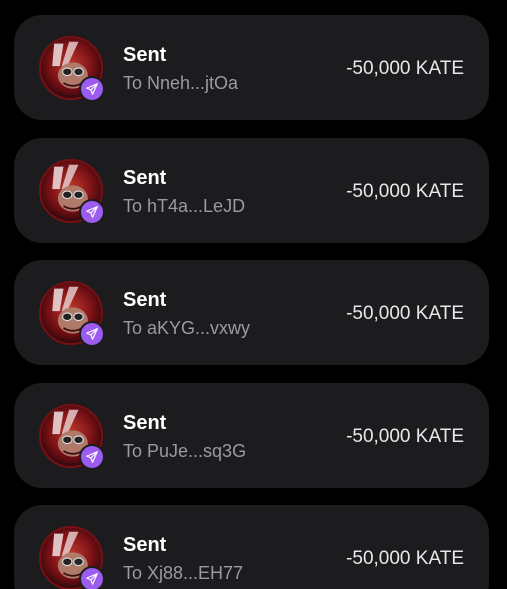 The height and width of the screenshot is (589, 507). Describe the element at coordinates (183, 573) in the screenshot. I see `transaction-recipient: To Xj88...EH77` at that location.